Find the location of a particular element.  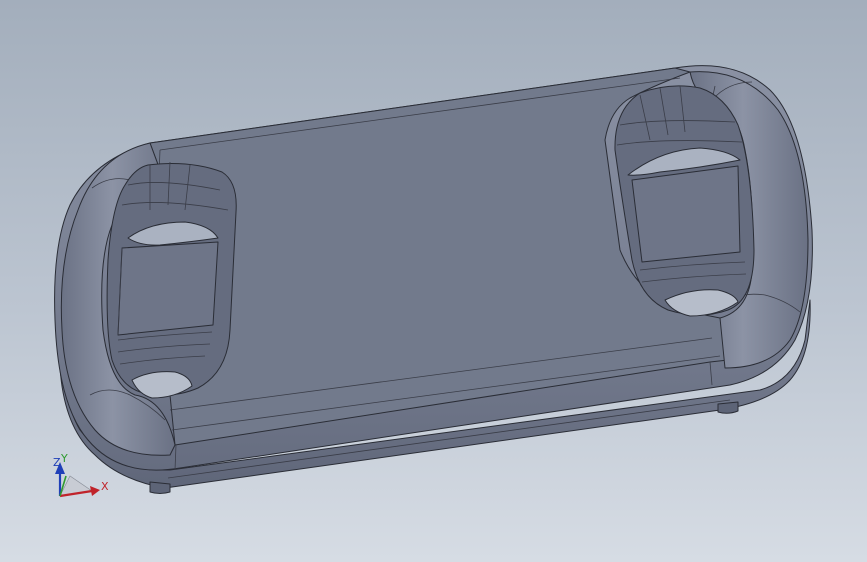

triad-x-label: X is located at coordinates (105, 486).